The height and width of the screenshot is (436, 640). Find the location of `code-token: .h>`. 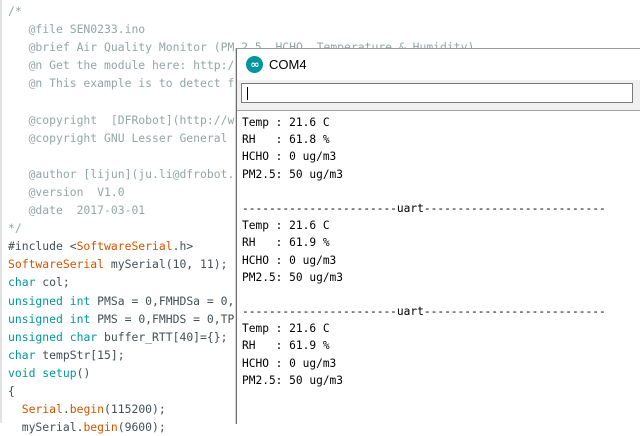

code-token: .h> is located at coordinates (183, 246).